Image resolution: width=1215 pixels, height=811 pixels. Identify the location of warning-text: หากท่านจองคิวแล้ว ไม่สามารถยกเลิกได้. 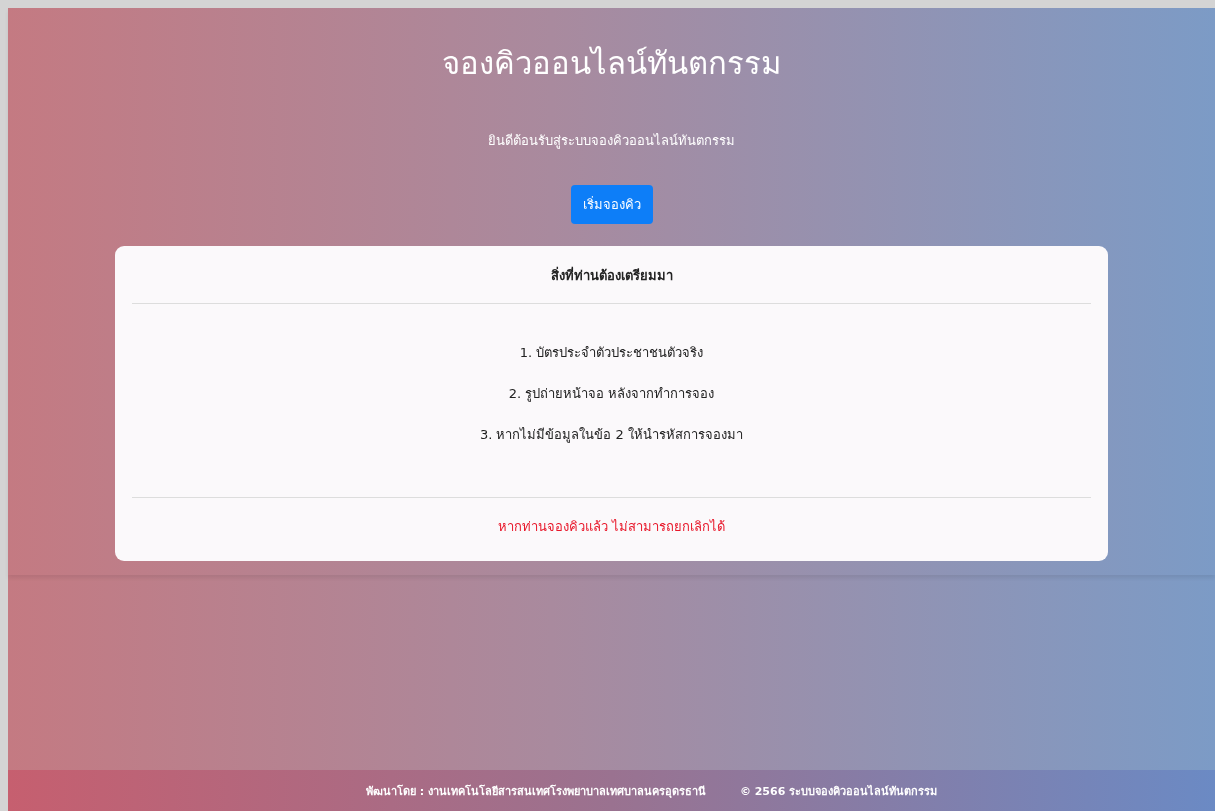
(611, 527).